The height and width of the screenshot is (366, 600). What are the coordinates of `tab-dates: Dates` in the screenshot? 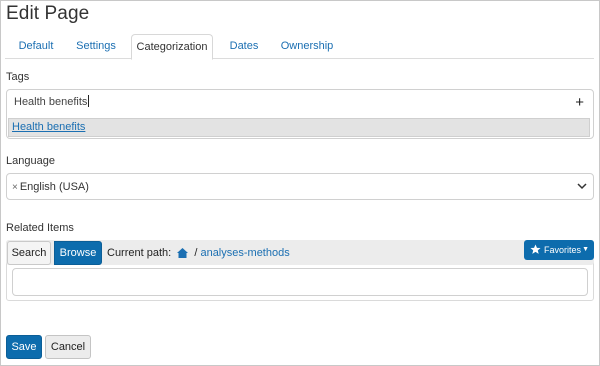 It's located at (244, 46).